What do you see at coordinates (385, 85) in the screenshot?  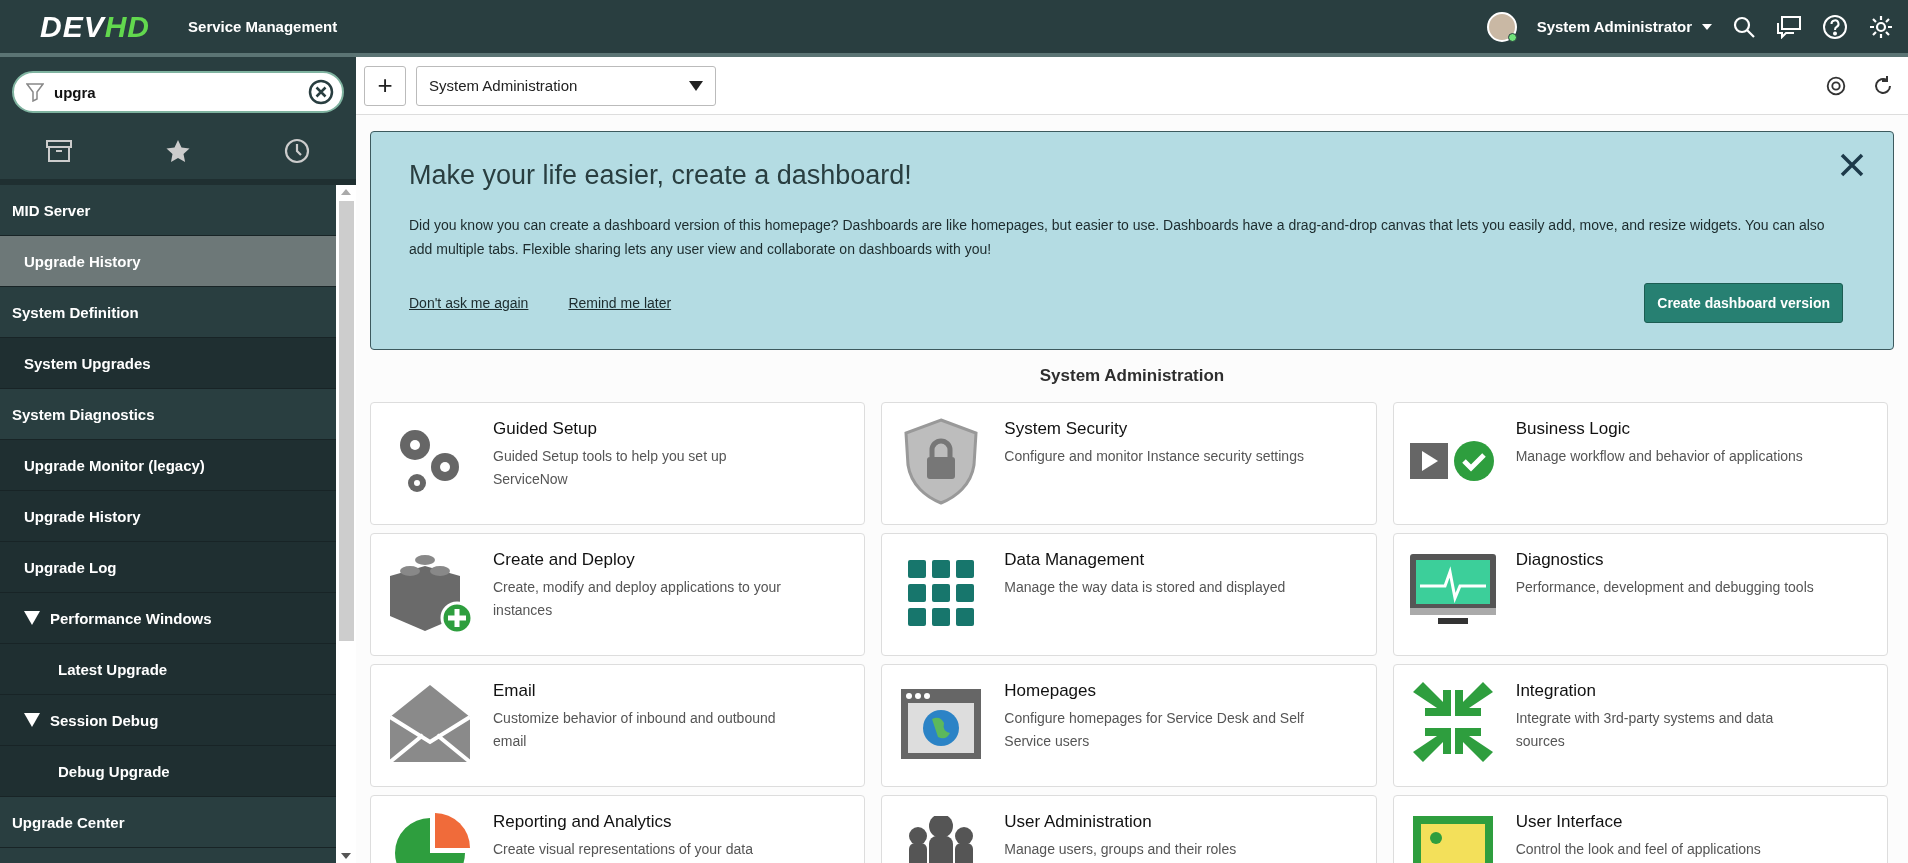 I see `add-button: +` at bounding box center [385, 85].